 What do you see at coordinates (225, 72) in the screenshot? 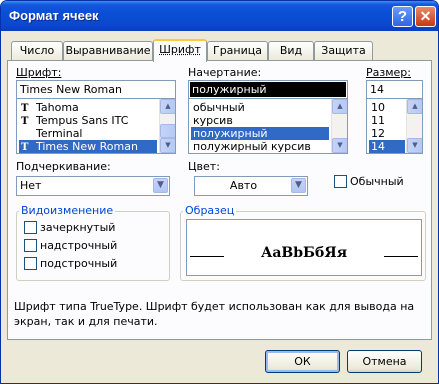
I see `style-label: Начертание:` at bounding box center [225, 72].